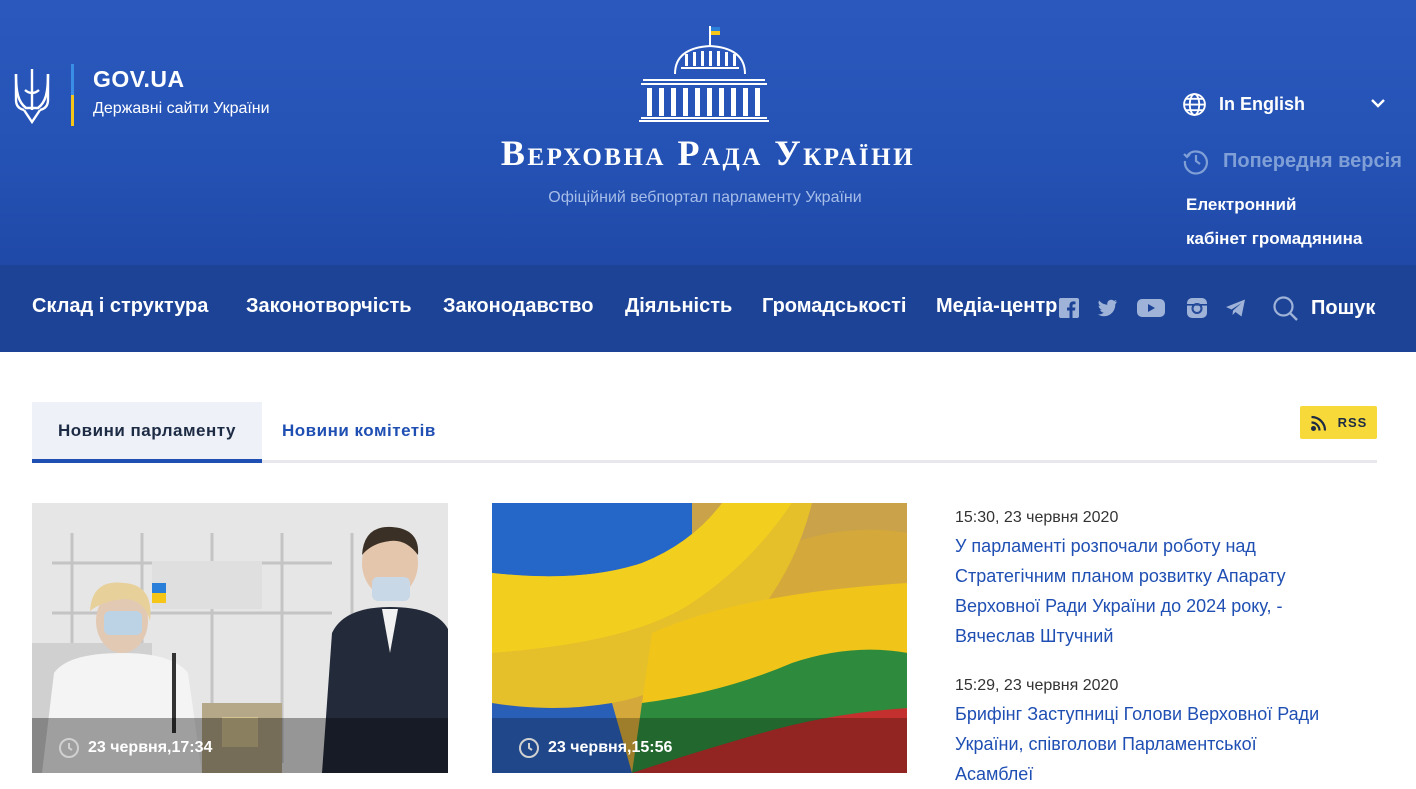 The image size is (1416, 789). Describe the element at coordinates (1236, 308) in the screenshot. I see `telegram-icon` at that location.